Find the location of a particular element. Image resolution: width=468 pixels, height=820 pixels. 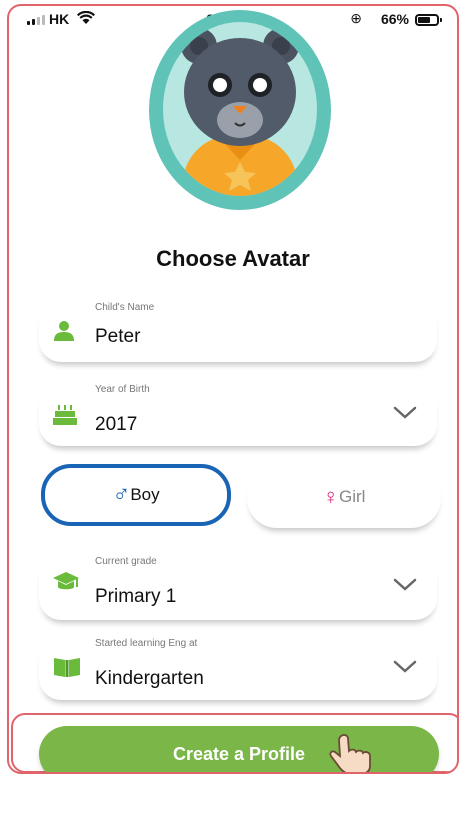

hand-pointer-icon is located at coordinates (356, 753).